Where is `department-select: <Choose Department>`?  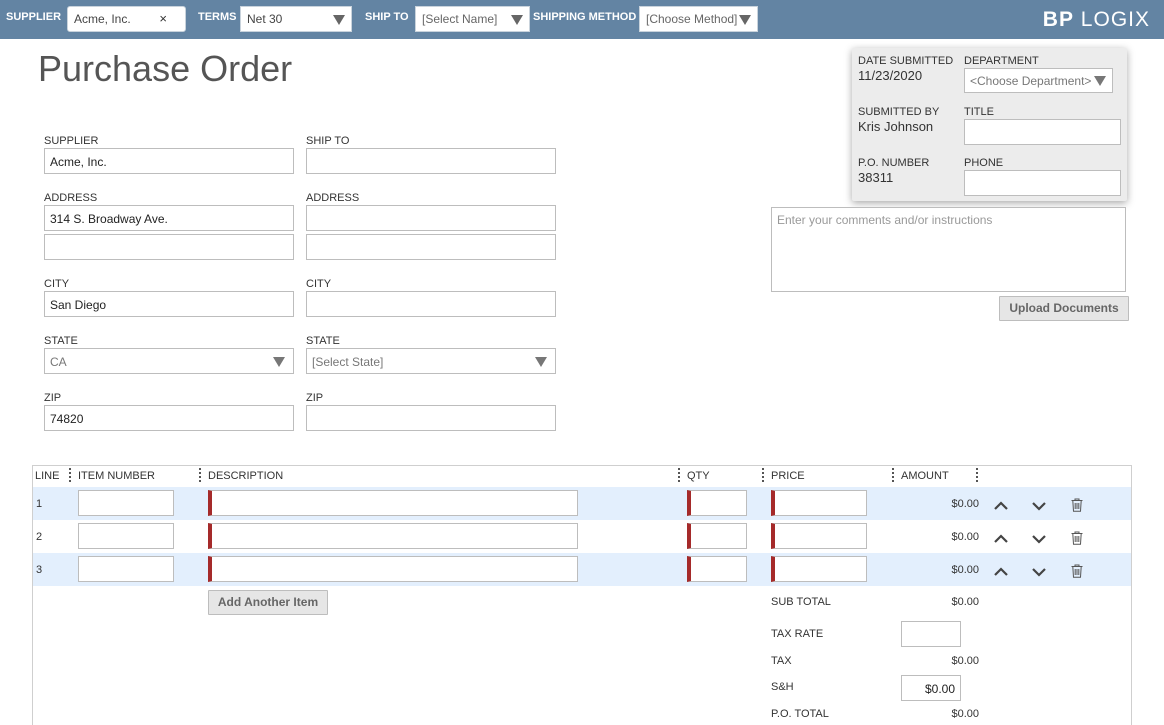
department-select: <Choose Department> is located at coordinates (1038, 80).